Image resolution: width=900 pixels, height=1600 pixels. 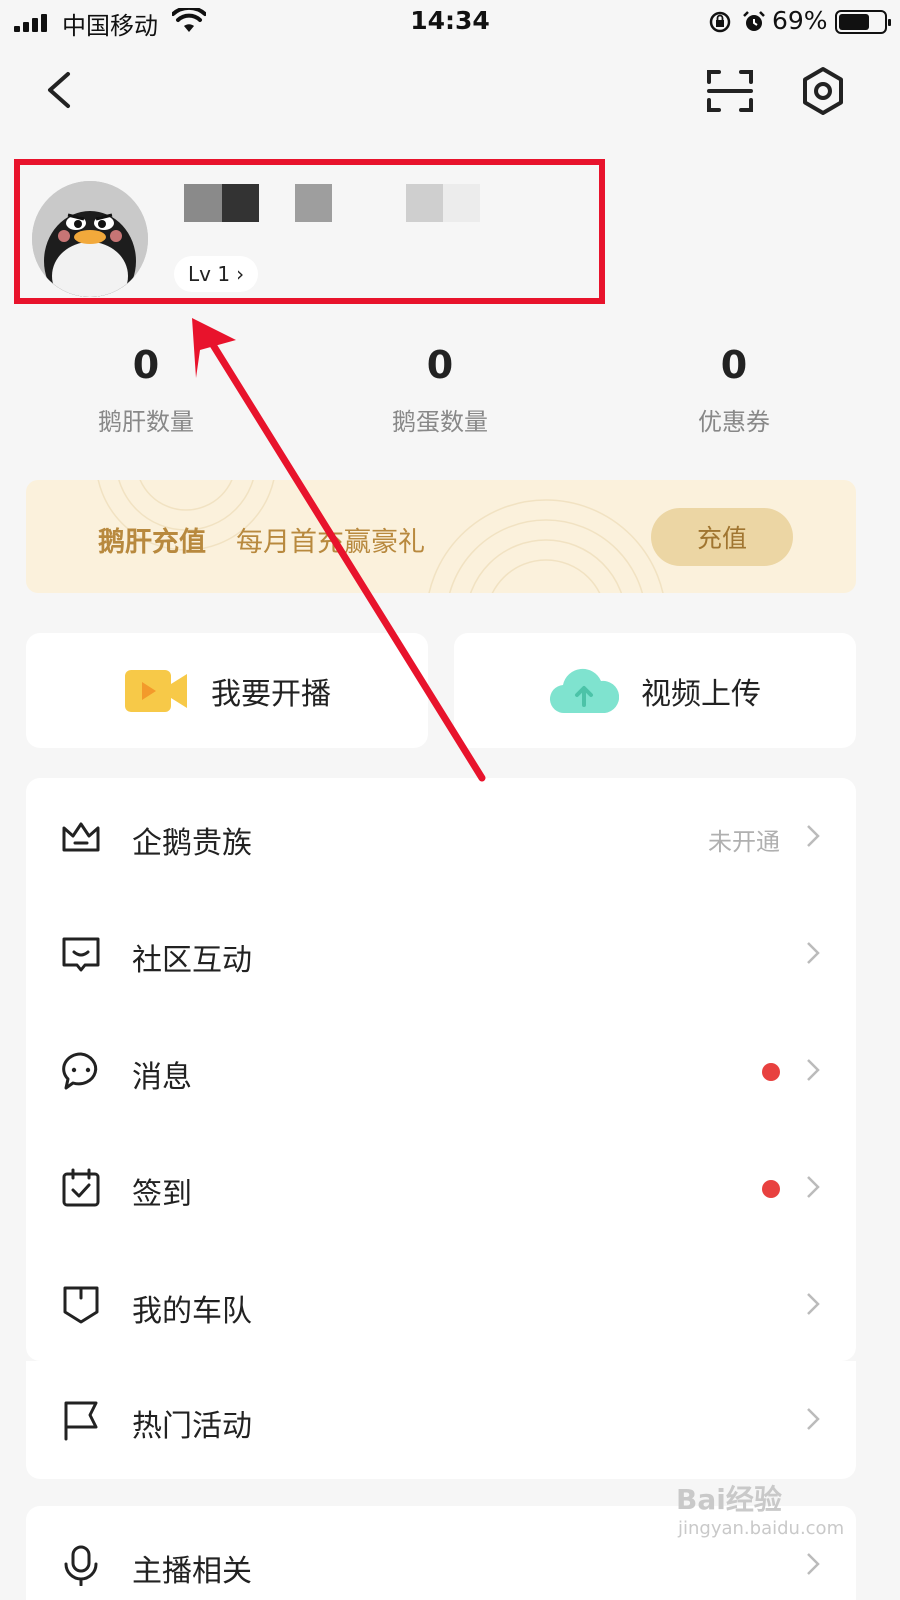 What do you see at coordinates (110, 26) in the screenshot?
I see `carrier-name: 中国移动` at bounding box center [110, 26].